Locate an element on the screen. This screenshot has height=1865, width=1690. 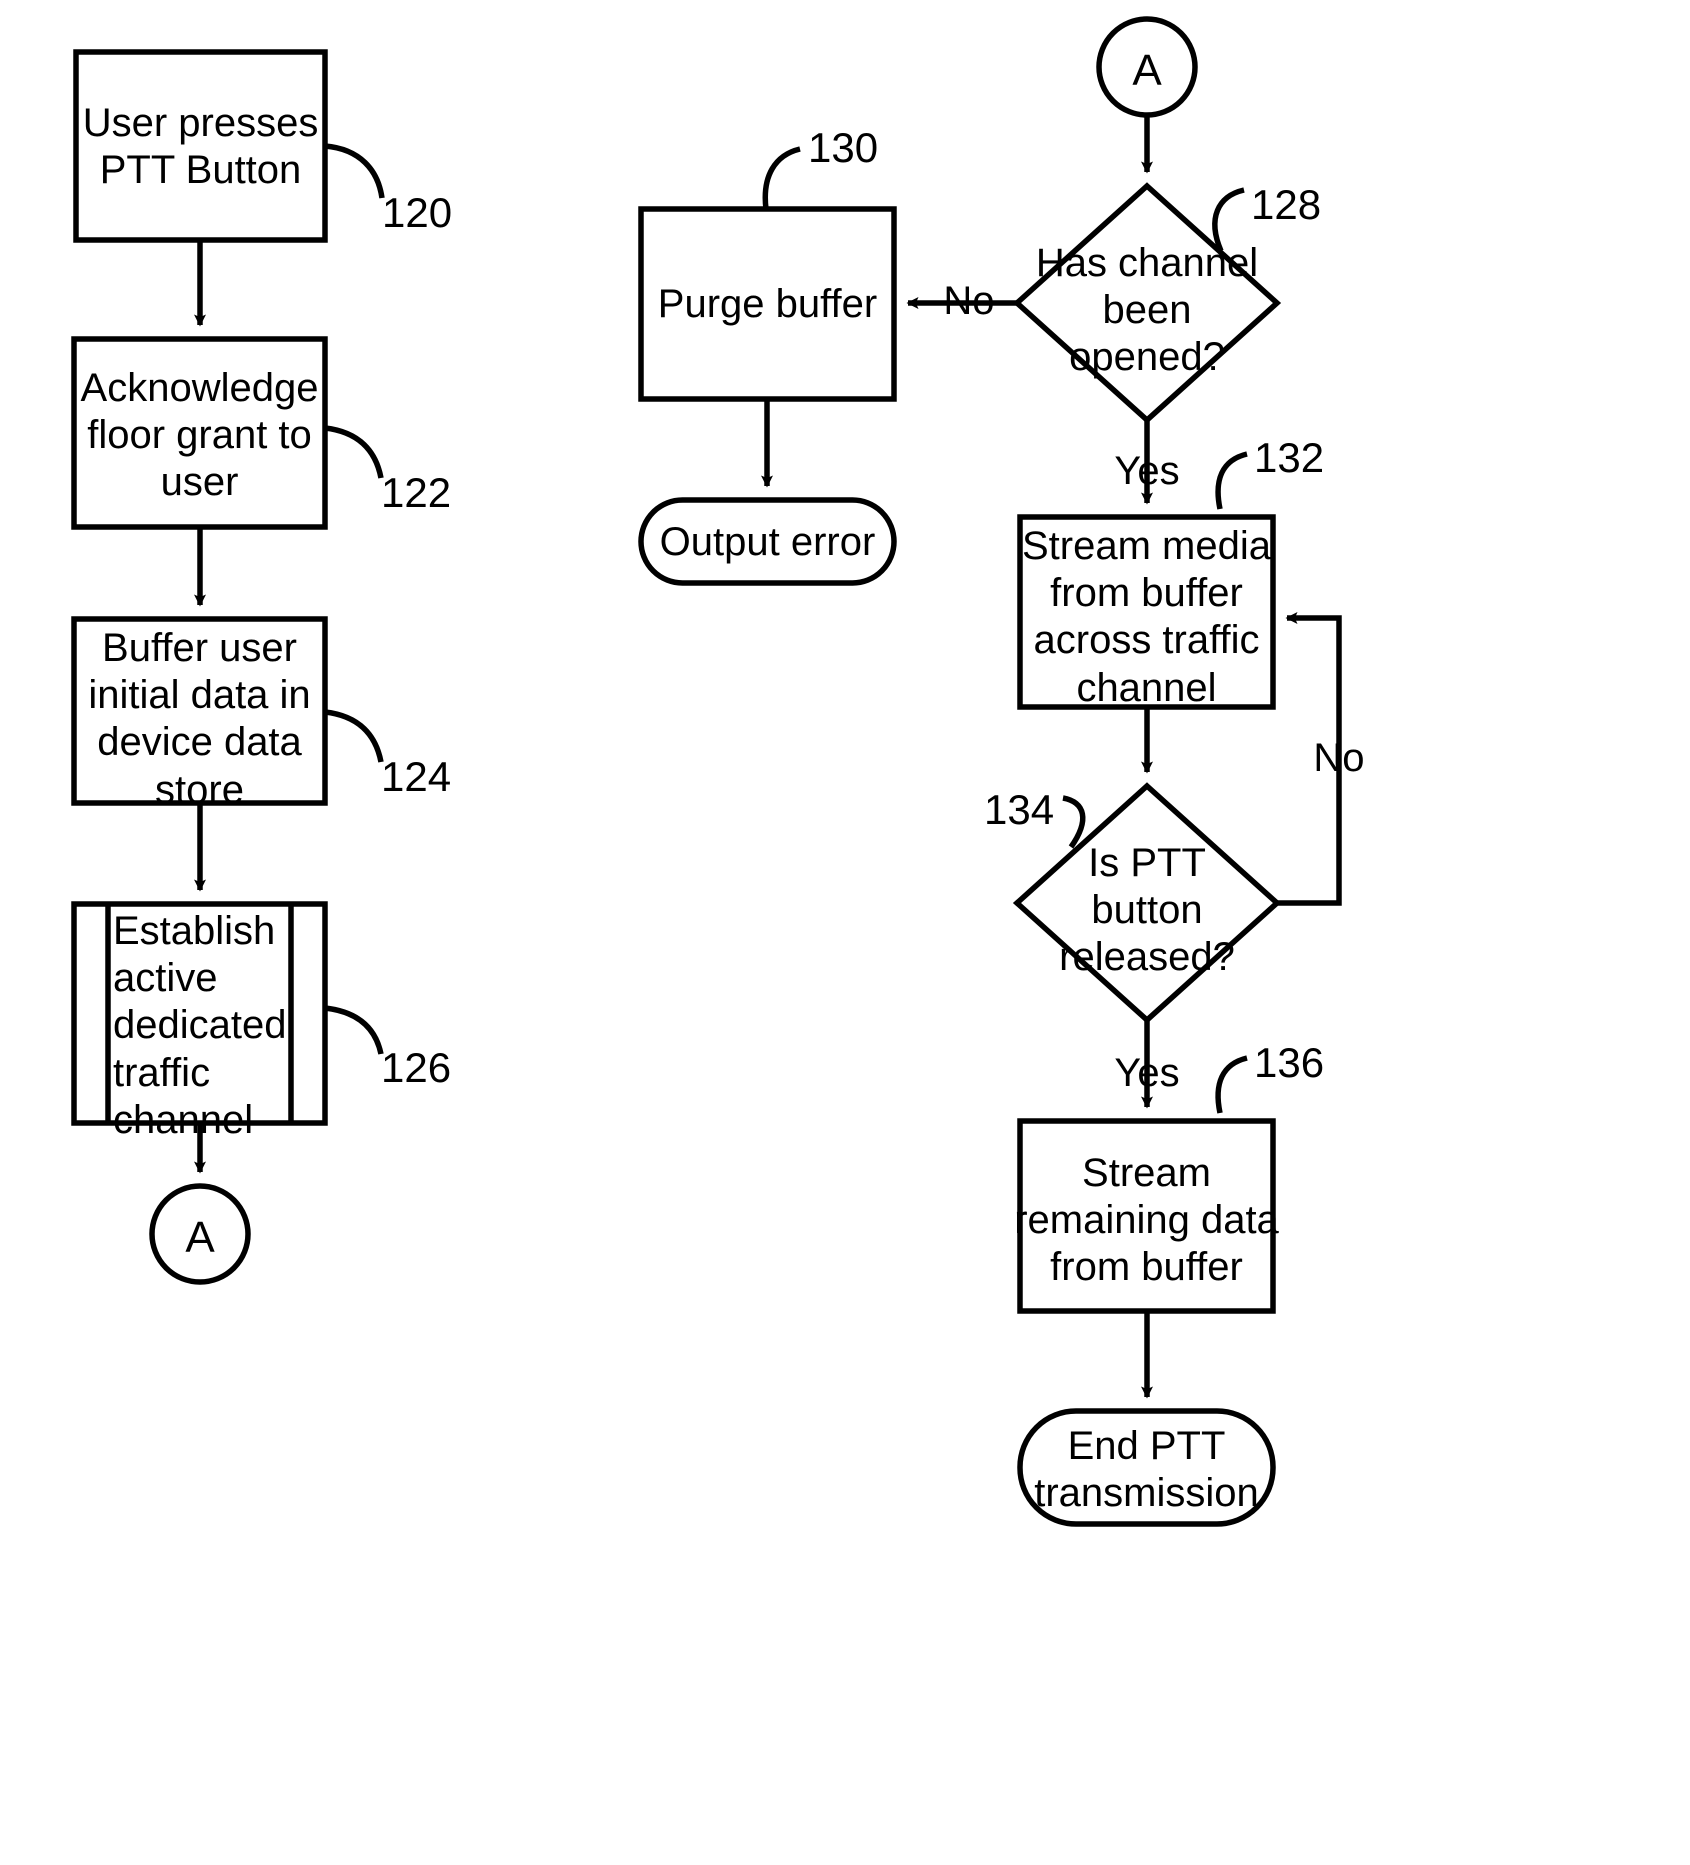
connector-label-a-top: A is located at coordinates (1147, 70).